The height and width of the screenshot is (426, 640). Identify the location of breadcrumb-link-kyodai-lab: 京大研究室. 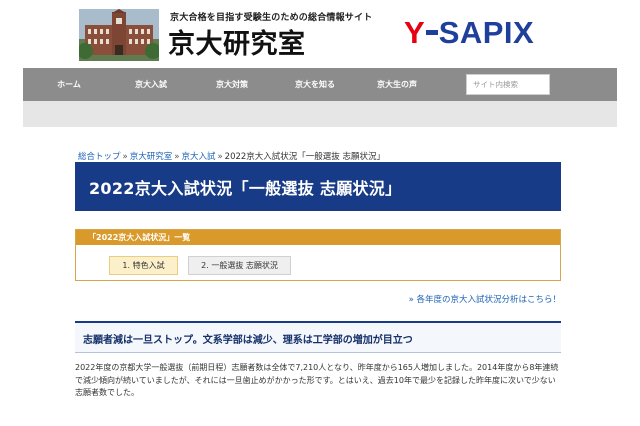
(151, 157).